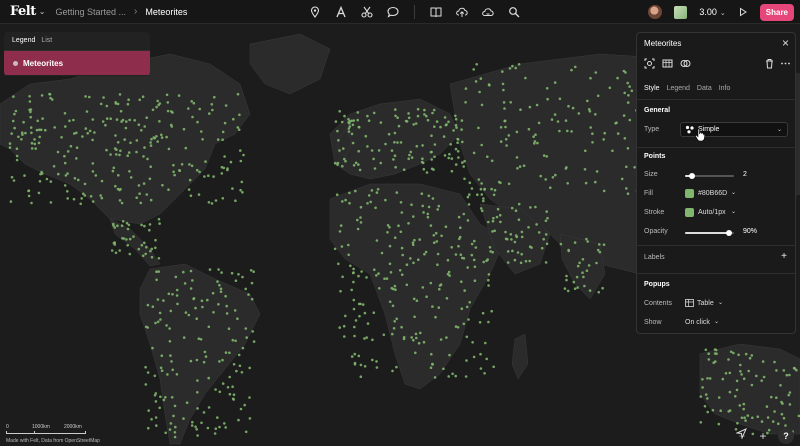 The width and height of the screenshot is (800, 446). Describe the element at coordinates (678, 88) in the screenshot. I see `tab-legend: Legend` at that location.